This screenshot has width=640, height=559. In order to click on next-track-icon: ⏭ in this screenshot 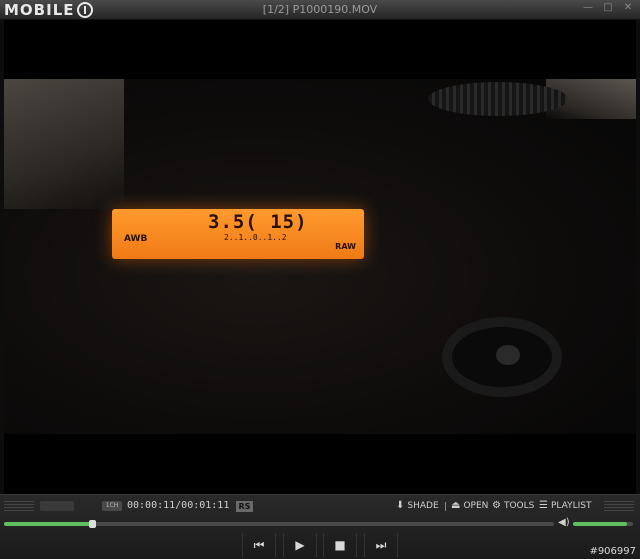, I will do `click(381, 545)`.